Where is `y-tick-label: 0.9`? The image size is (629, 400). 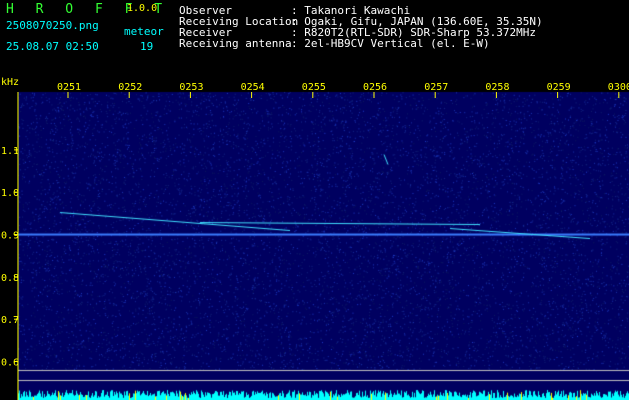
y-tick-label: 0.9 is located at coordinates (10, 236).